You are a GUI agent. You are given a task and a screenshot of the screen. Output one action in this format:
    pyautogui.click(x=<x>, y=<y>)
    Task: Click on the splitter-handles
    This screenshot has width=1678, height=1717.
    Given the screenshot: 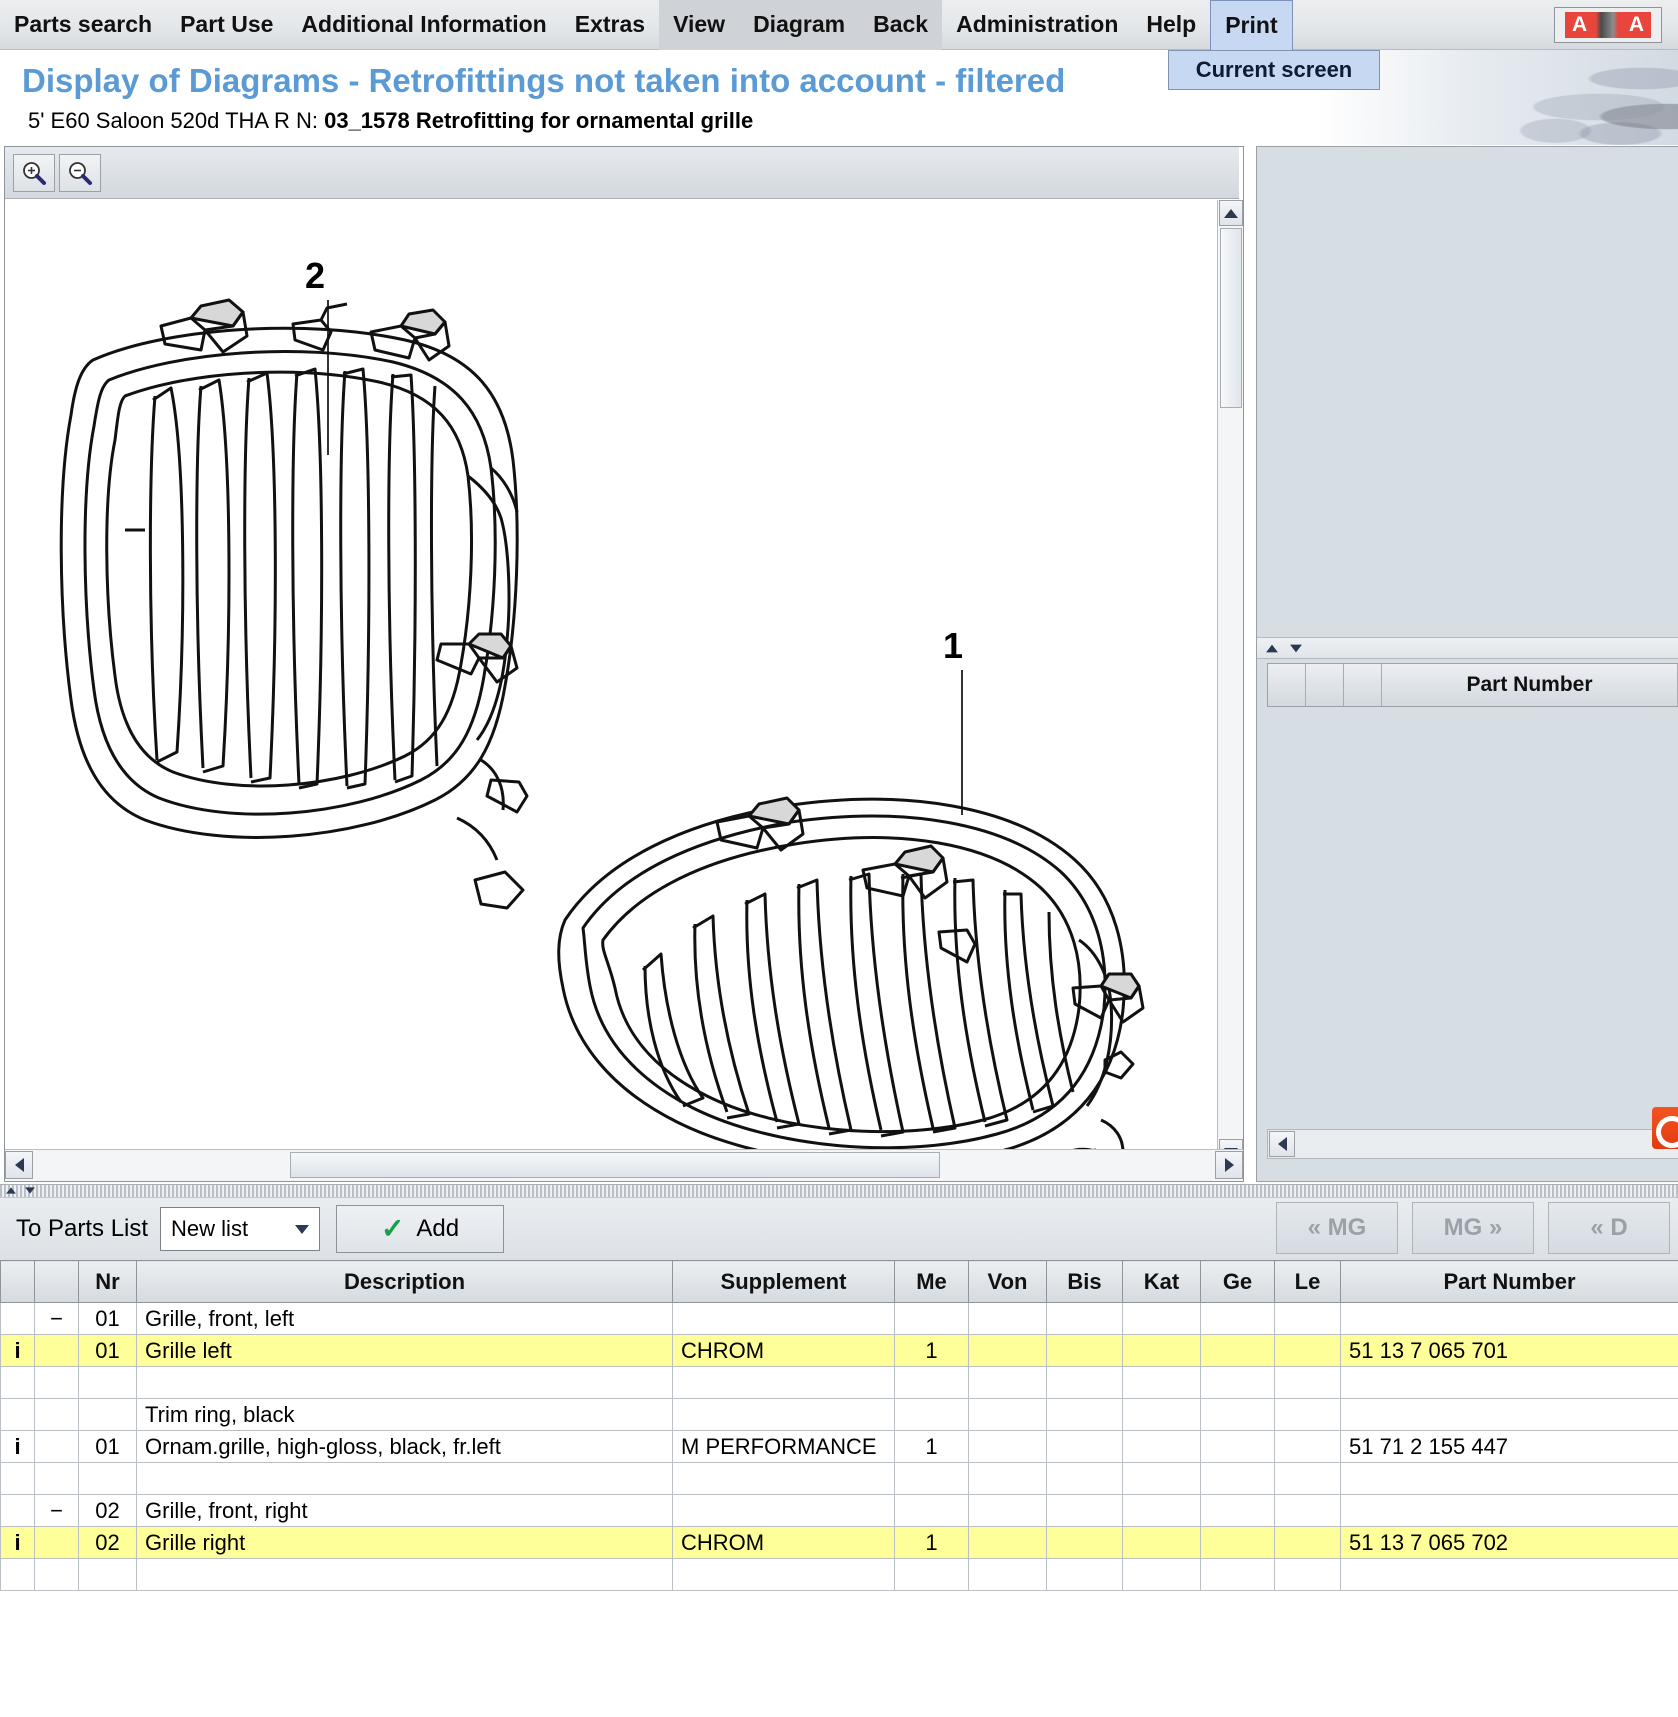 What is the action you would take?
    pyautogui.click(x=20, y=1190)
    